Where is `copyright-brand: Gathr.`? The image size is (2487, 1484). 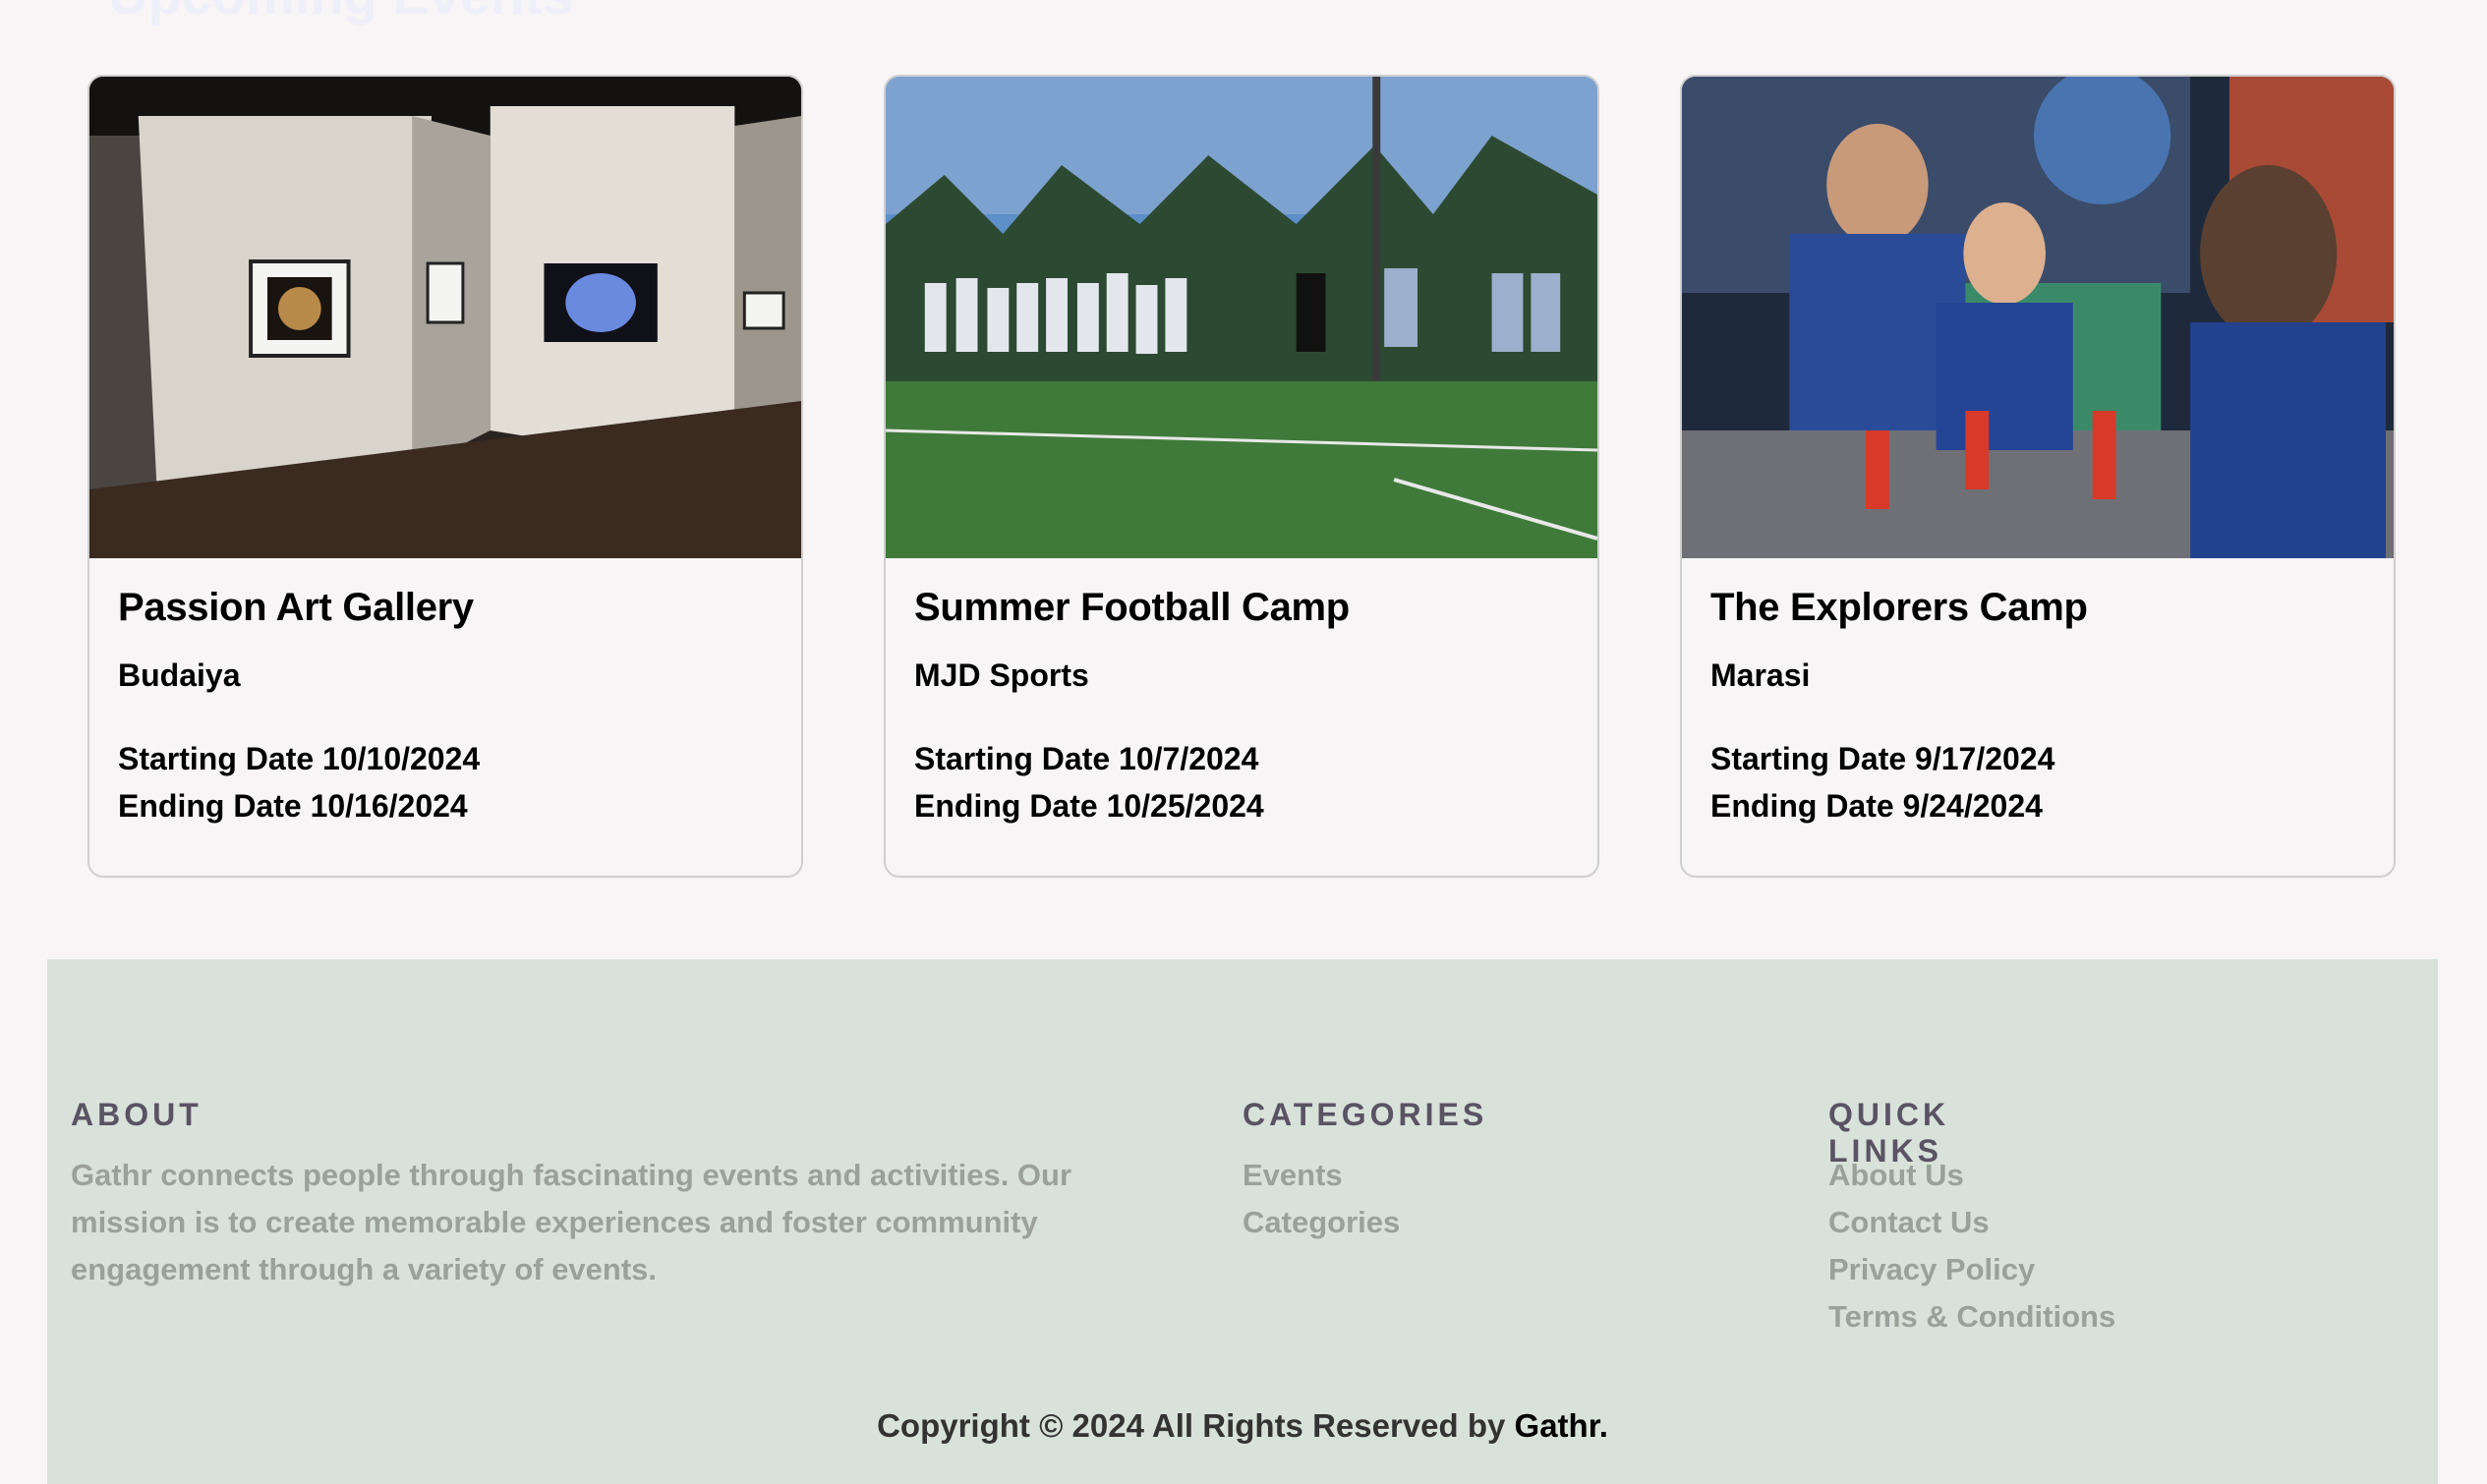
copyright-brand: Gathr. is located at coordinates (1561, 1425).